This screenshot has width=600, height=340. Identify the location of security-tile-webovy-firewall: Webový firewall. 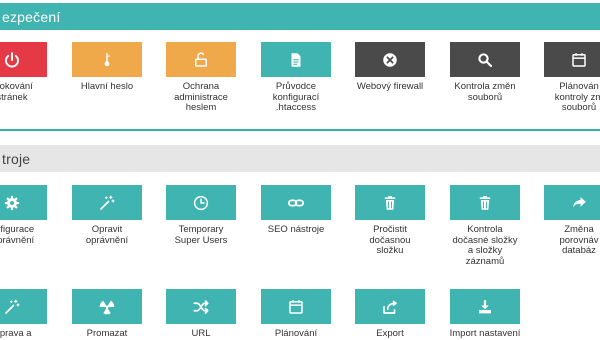
(390, 67).